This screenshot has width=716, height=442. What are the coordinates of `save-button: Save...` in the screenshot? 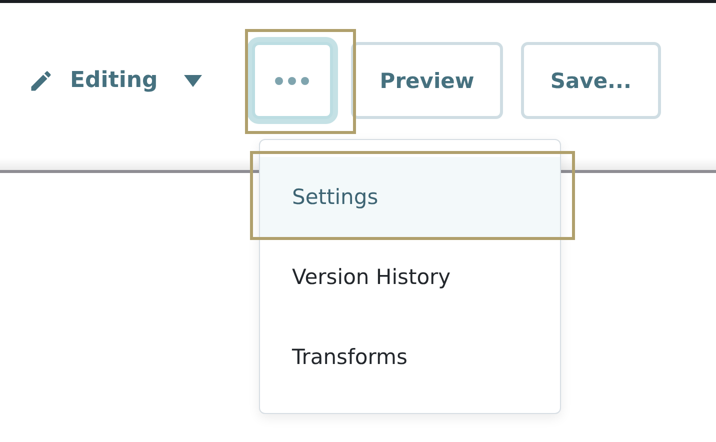 It's located at (590, 80).